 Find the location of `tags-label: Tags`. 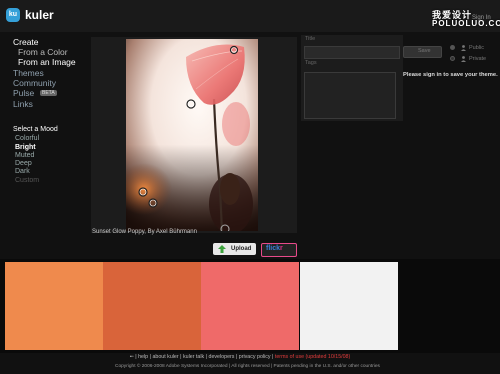

tags-label: Tags is located at coordinates (311, 63).